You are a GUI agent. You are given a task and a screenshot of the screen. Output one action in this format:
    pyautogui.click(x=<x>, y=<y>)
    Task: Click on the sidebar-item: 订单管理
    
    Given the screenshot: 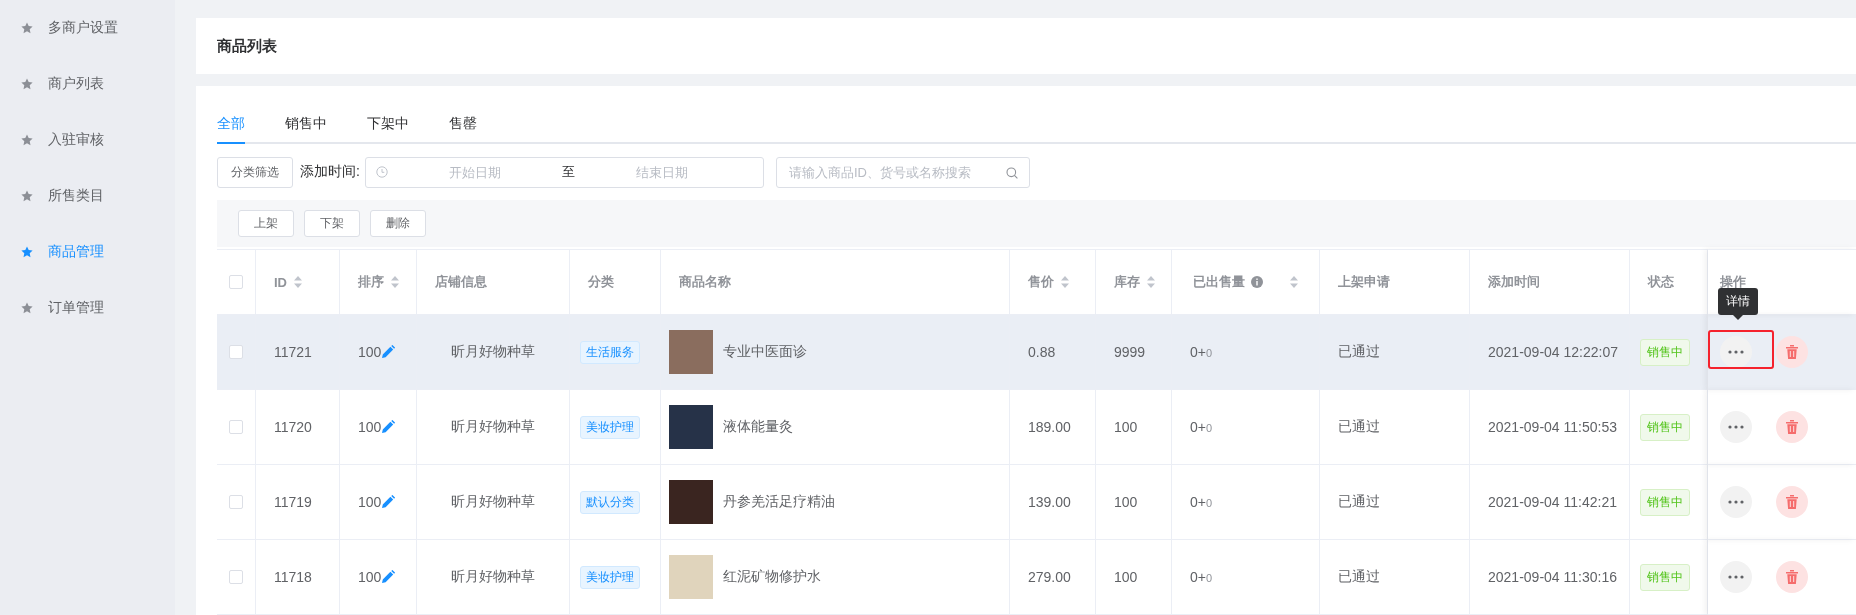 What is the action you would take?
    pyautogui.click(x=87, y=308)
    